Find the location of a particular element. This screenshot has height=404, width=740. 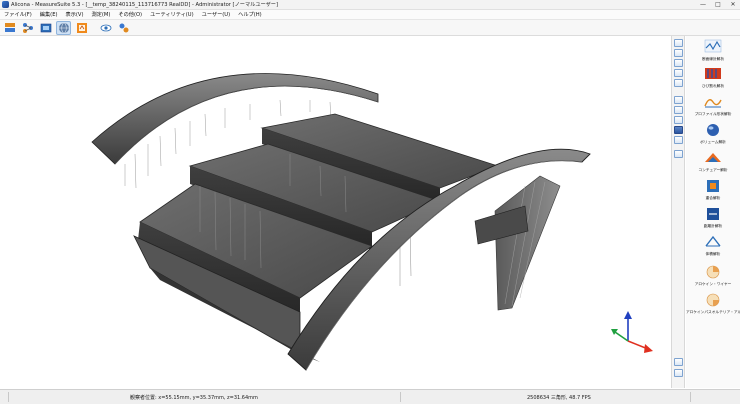

analysis-tool-profile: 断面線計解析 is located at coordinates (713, 50).